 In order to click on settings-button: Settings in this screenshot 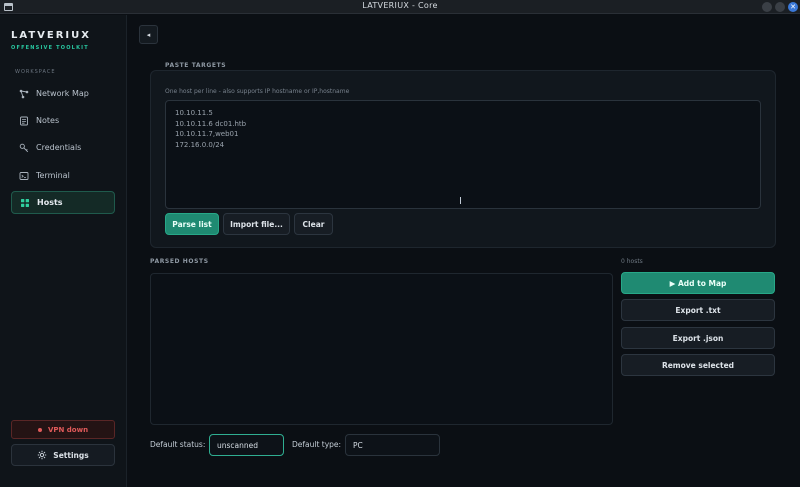, I will do `click(63, 455)`.